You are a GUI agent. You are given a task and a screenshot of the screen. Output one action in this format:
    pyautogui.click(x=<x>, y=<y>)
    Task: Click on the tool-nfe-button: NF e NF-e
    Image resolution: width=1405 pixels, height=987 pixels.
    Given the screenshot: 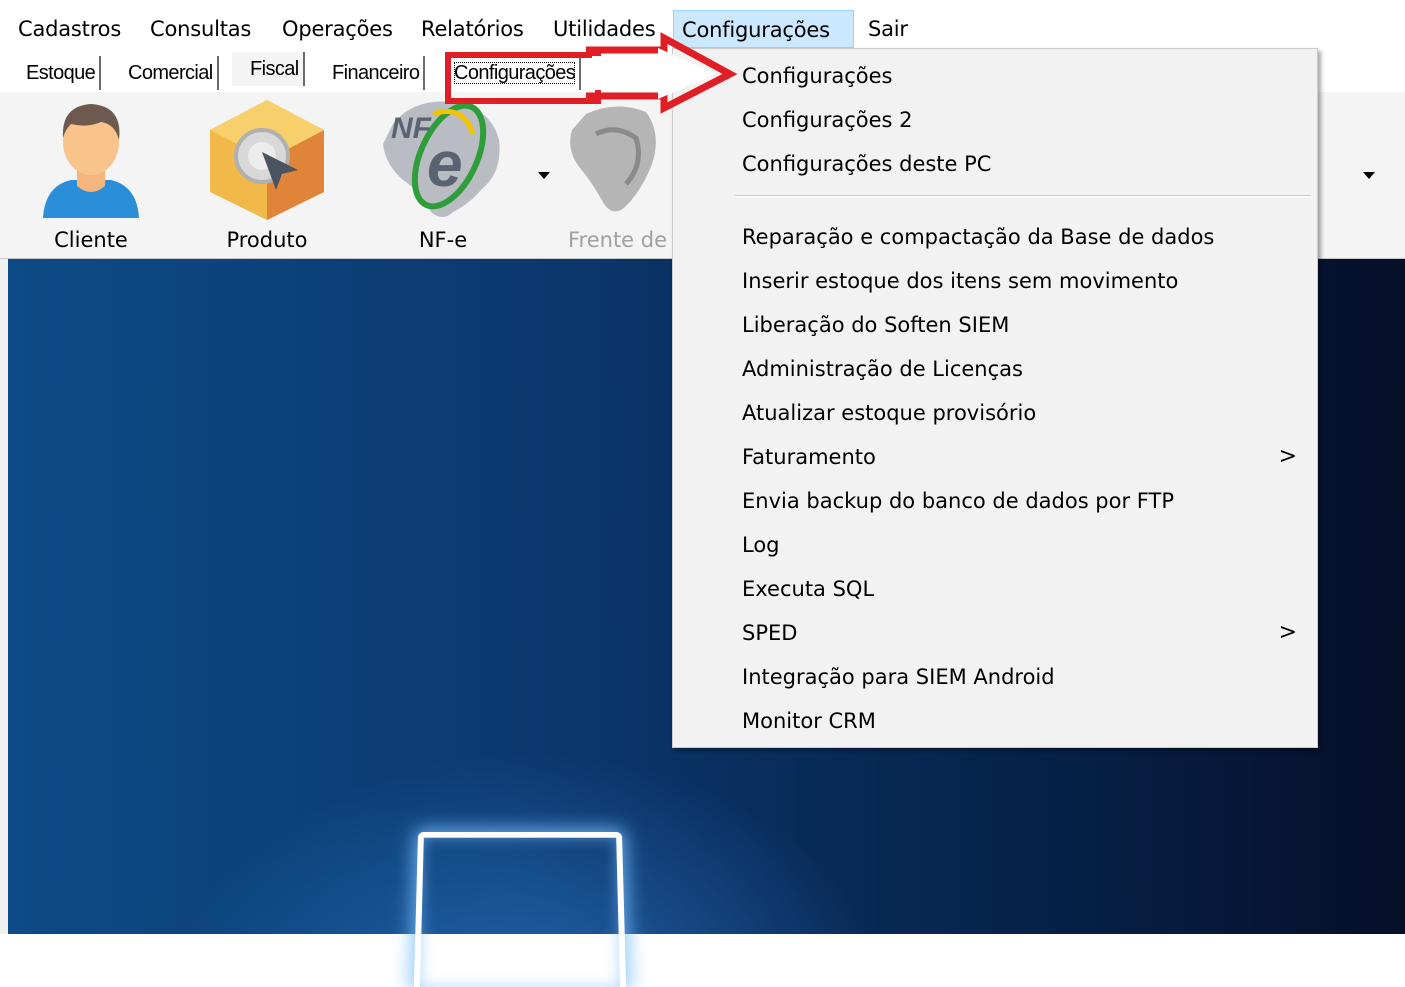 What is the action you would take?
    pyautogui.click(x=443, y=175)
    